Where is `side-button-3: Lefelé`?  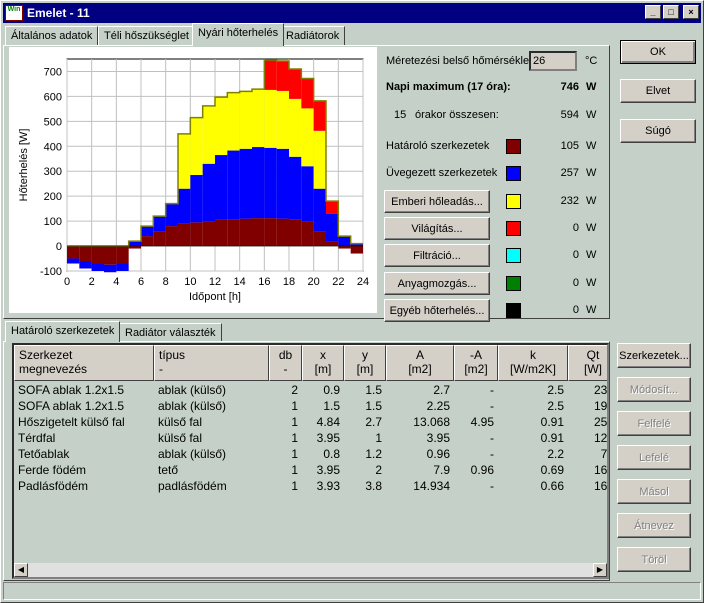
side-button-3: Lefelé is located at coordinates (654, 457).